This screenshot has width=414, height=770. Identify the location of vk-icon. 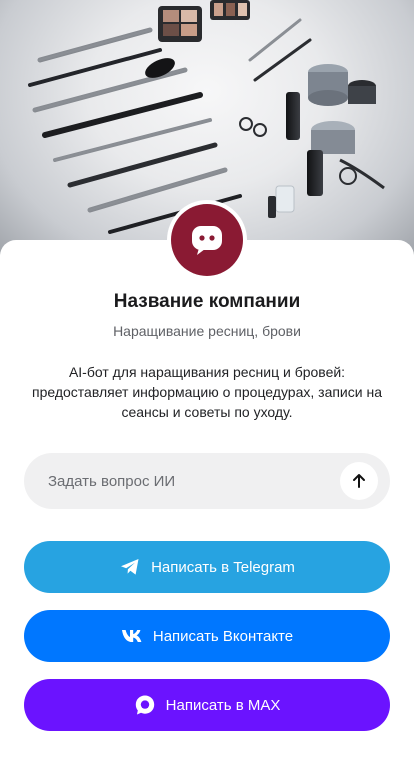
(132, 636).